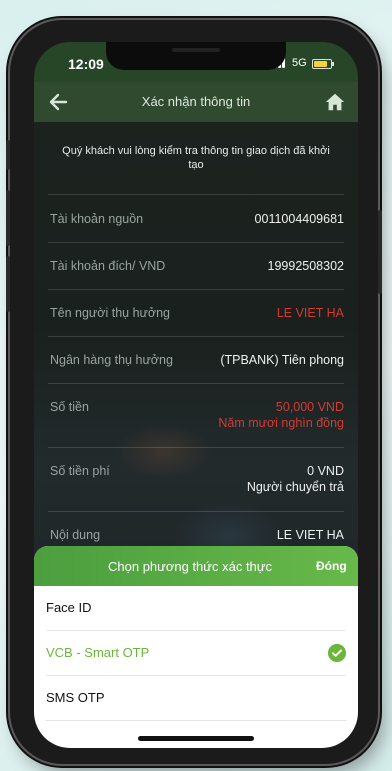 Image resolution: width=392 pixels, height=771 pixels. Describe the element at coordinates (337, 653) in the screenshot. I see `check-circle-icon` at that location.